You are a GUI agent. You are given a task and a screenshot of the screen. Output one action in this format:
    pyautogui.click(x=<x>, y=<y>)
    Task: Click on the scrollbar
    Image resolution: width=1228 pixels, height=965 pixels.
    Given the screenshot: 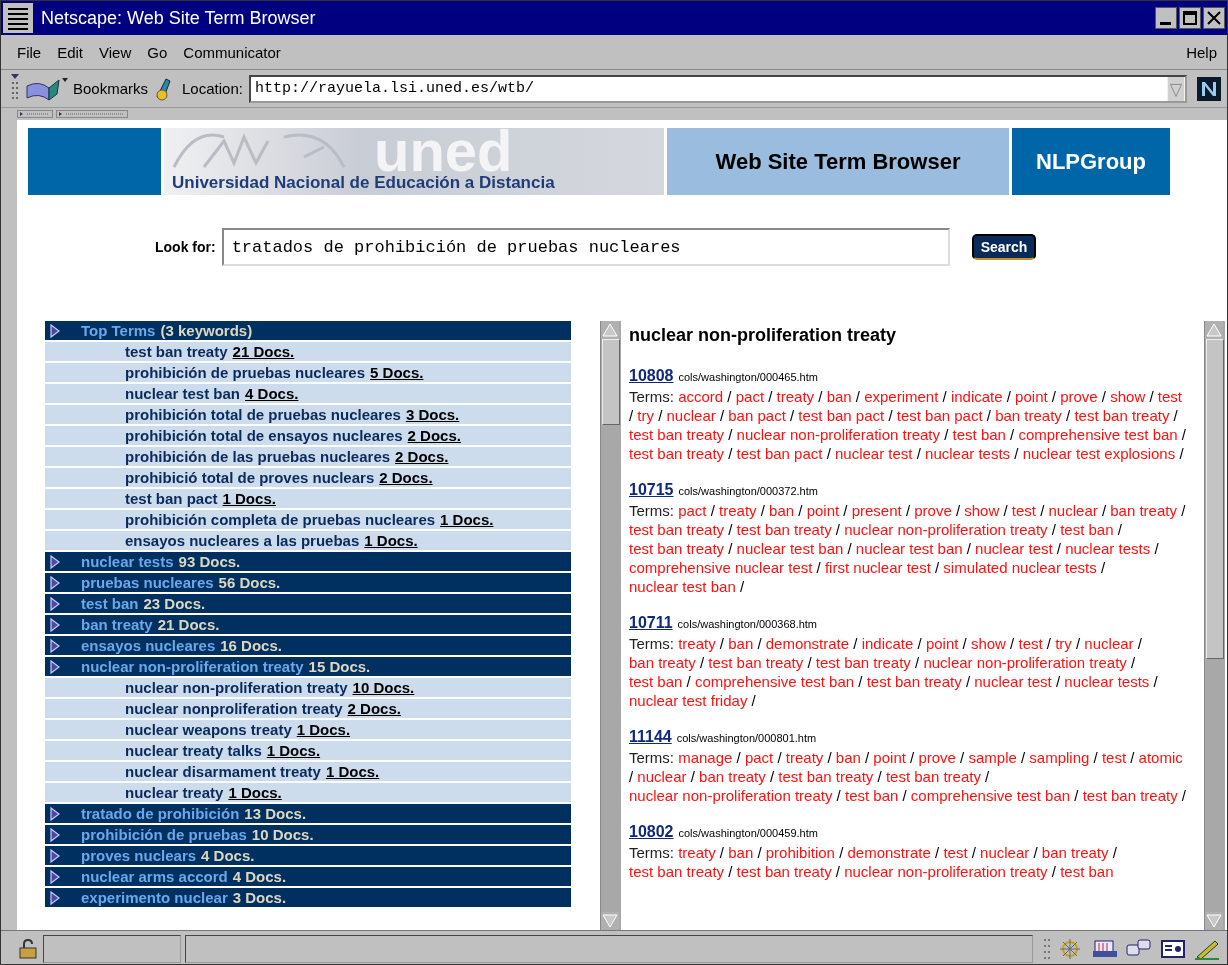 What is the action you would take?
    pyautogui.click(x=610, y=625)
    